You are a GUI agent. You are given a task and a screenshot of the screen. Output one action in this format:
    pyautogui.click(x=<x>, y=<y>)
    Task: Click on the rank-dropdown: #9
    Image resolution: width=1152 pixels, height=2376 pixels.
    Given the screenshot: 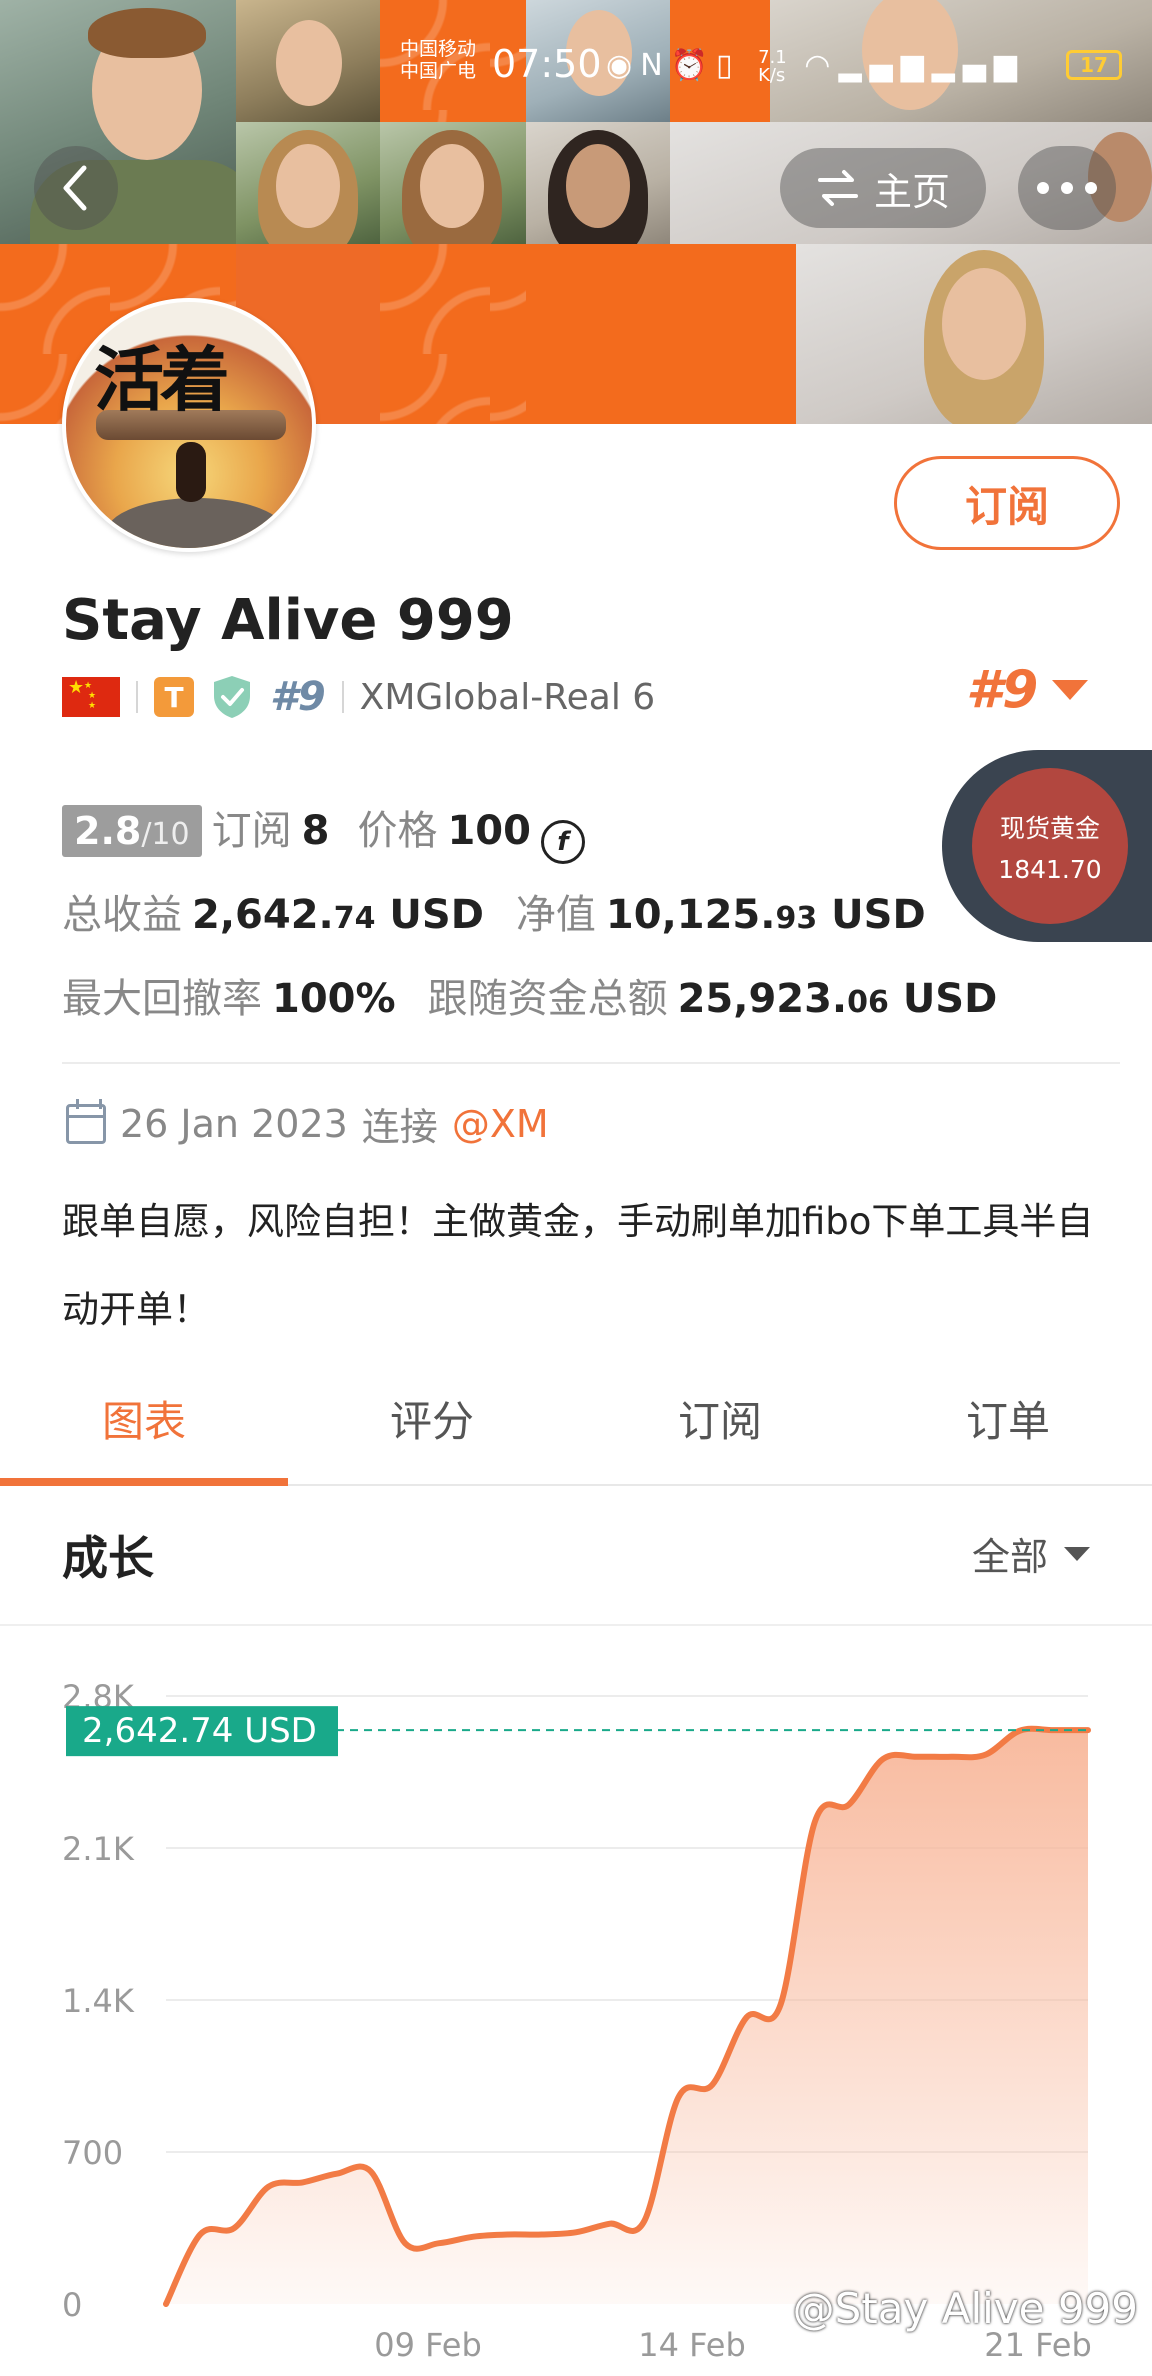 What is the action you would take?
    pyautogui.click(x=1027, y=690)
    